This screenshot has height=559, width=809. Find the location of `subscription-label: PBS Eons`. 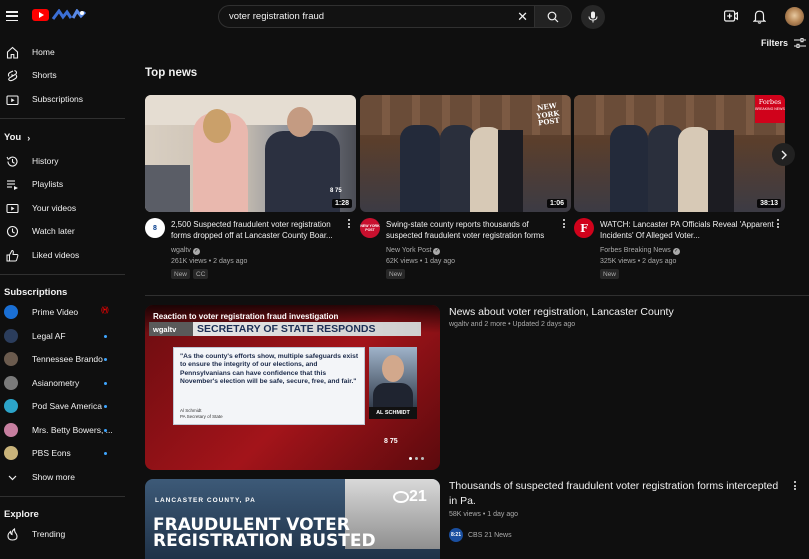

subscription-label: PBS Eons is located at coordinates (51, 453).